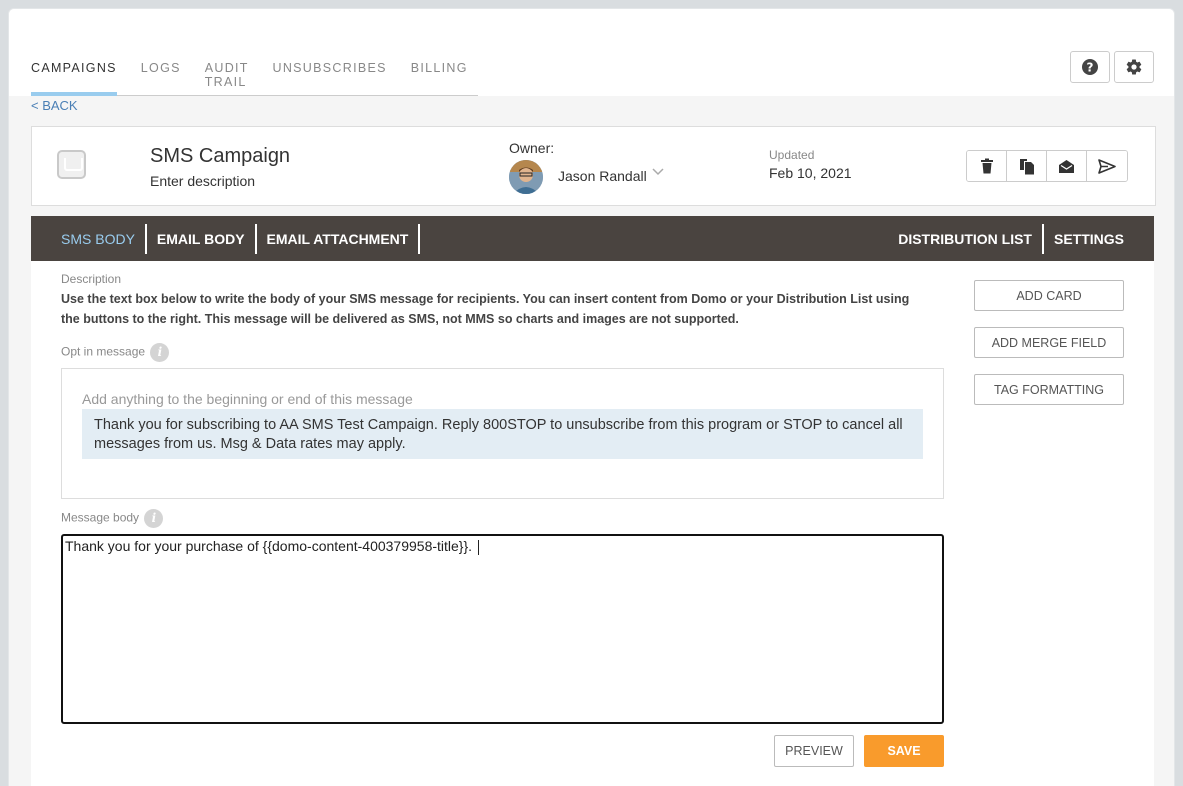  Describe the element at coordinates (1049, 389) in the screenshot. I see `tag-formatting-button: TAG FORMATTING` at that location.